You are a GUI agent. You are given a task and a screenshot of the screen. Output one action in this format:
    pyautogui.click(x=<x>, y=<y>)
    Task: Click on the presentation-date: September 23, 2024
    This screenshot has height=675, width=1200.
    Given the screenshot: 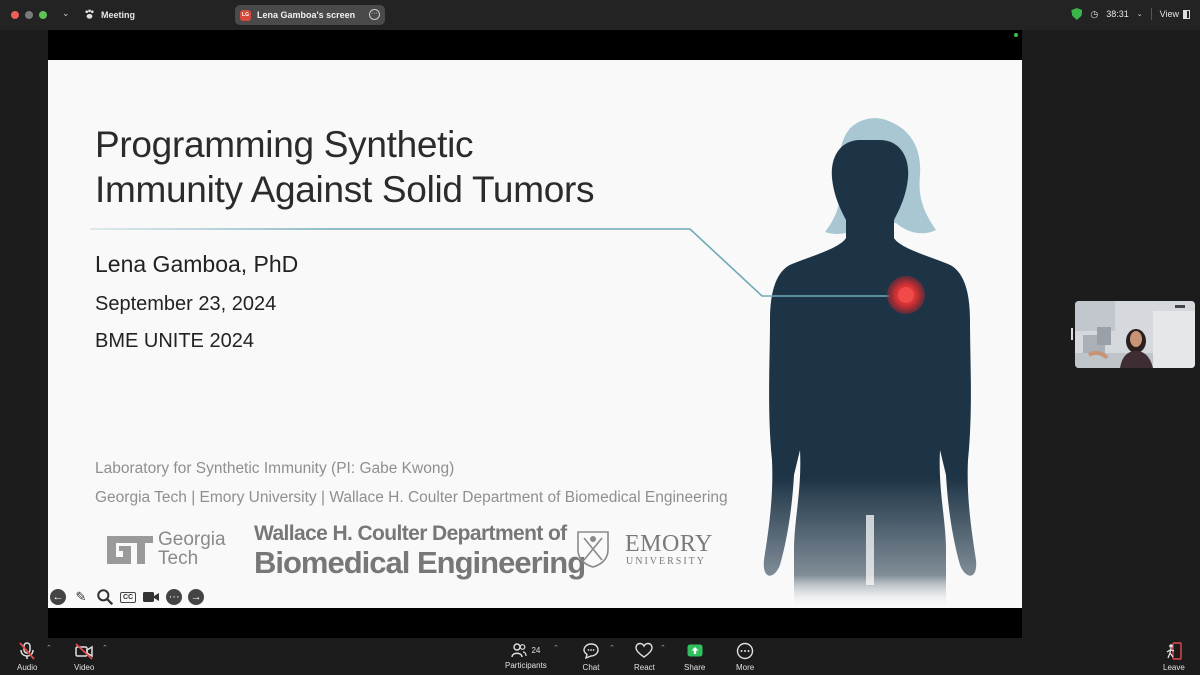 What is the action you would take?
    pyautogui.click(x=186, y=304)
    